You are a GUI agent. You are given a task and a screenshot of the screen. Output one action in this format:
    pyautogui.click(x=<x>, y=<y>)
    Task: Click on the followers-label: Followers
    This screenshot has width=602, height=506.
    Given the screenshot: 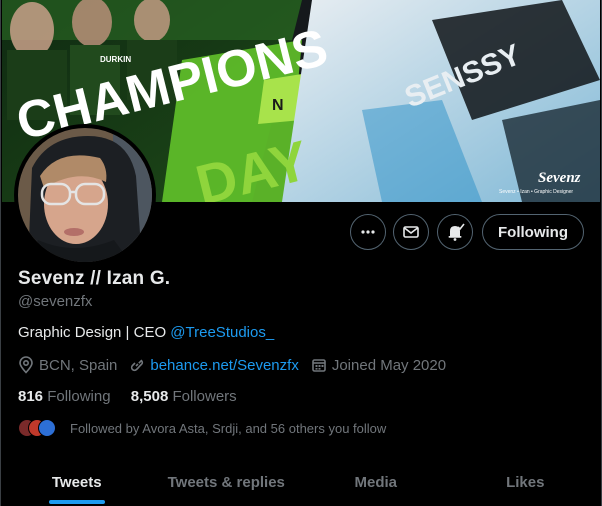 What is the action you would take?
    pyautogui.click(x=204, y=396)
    